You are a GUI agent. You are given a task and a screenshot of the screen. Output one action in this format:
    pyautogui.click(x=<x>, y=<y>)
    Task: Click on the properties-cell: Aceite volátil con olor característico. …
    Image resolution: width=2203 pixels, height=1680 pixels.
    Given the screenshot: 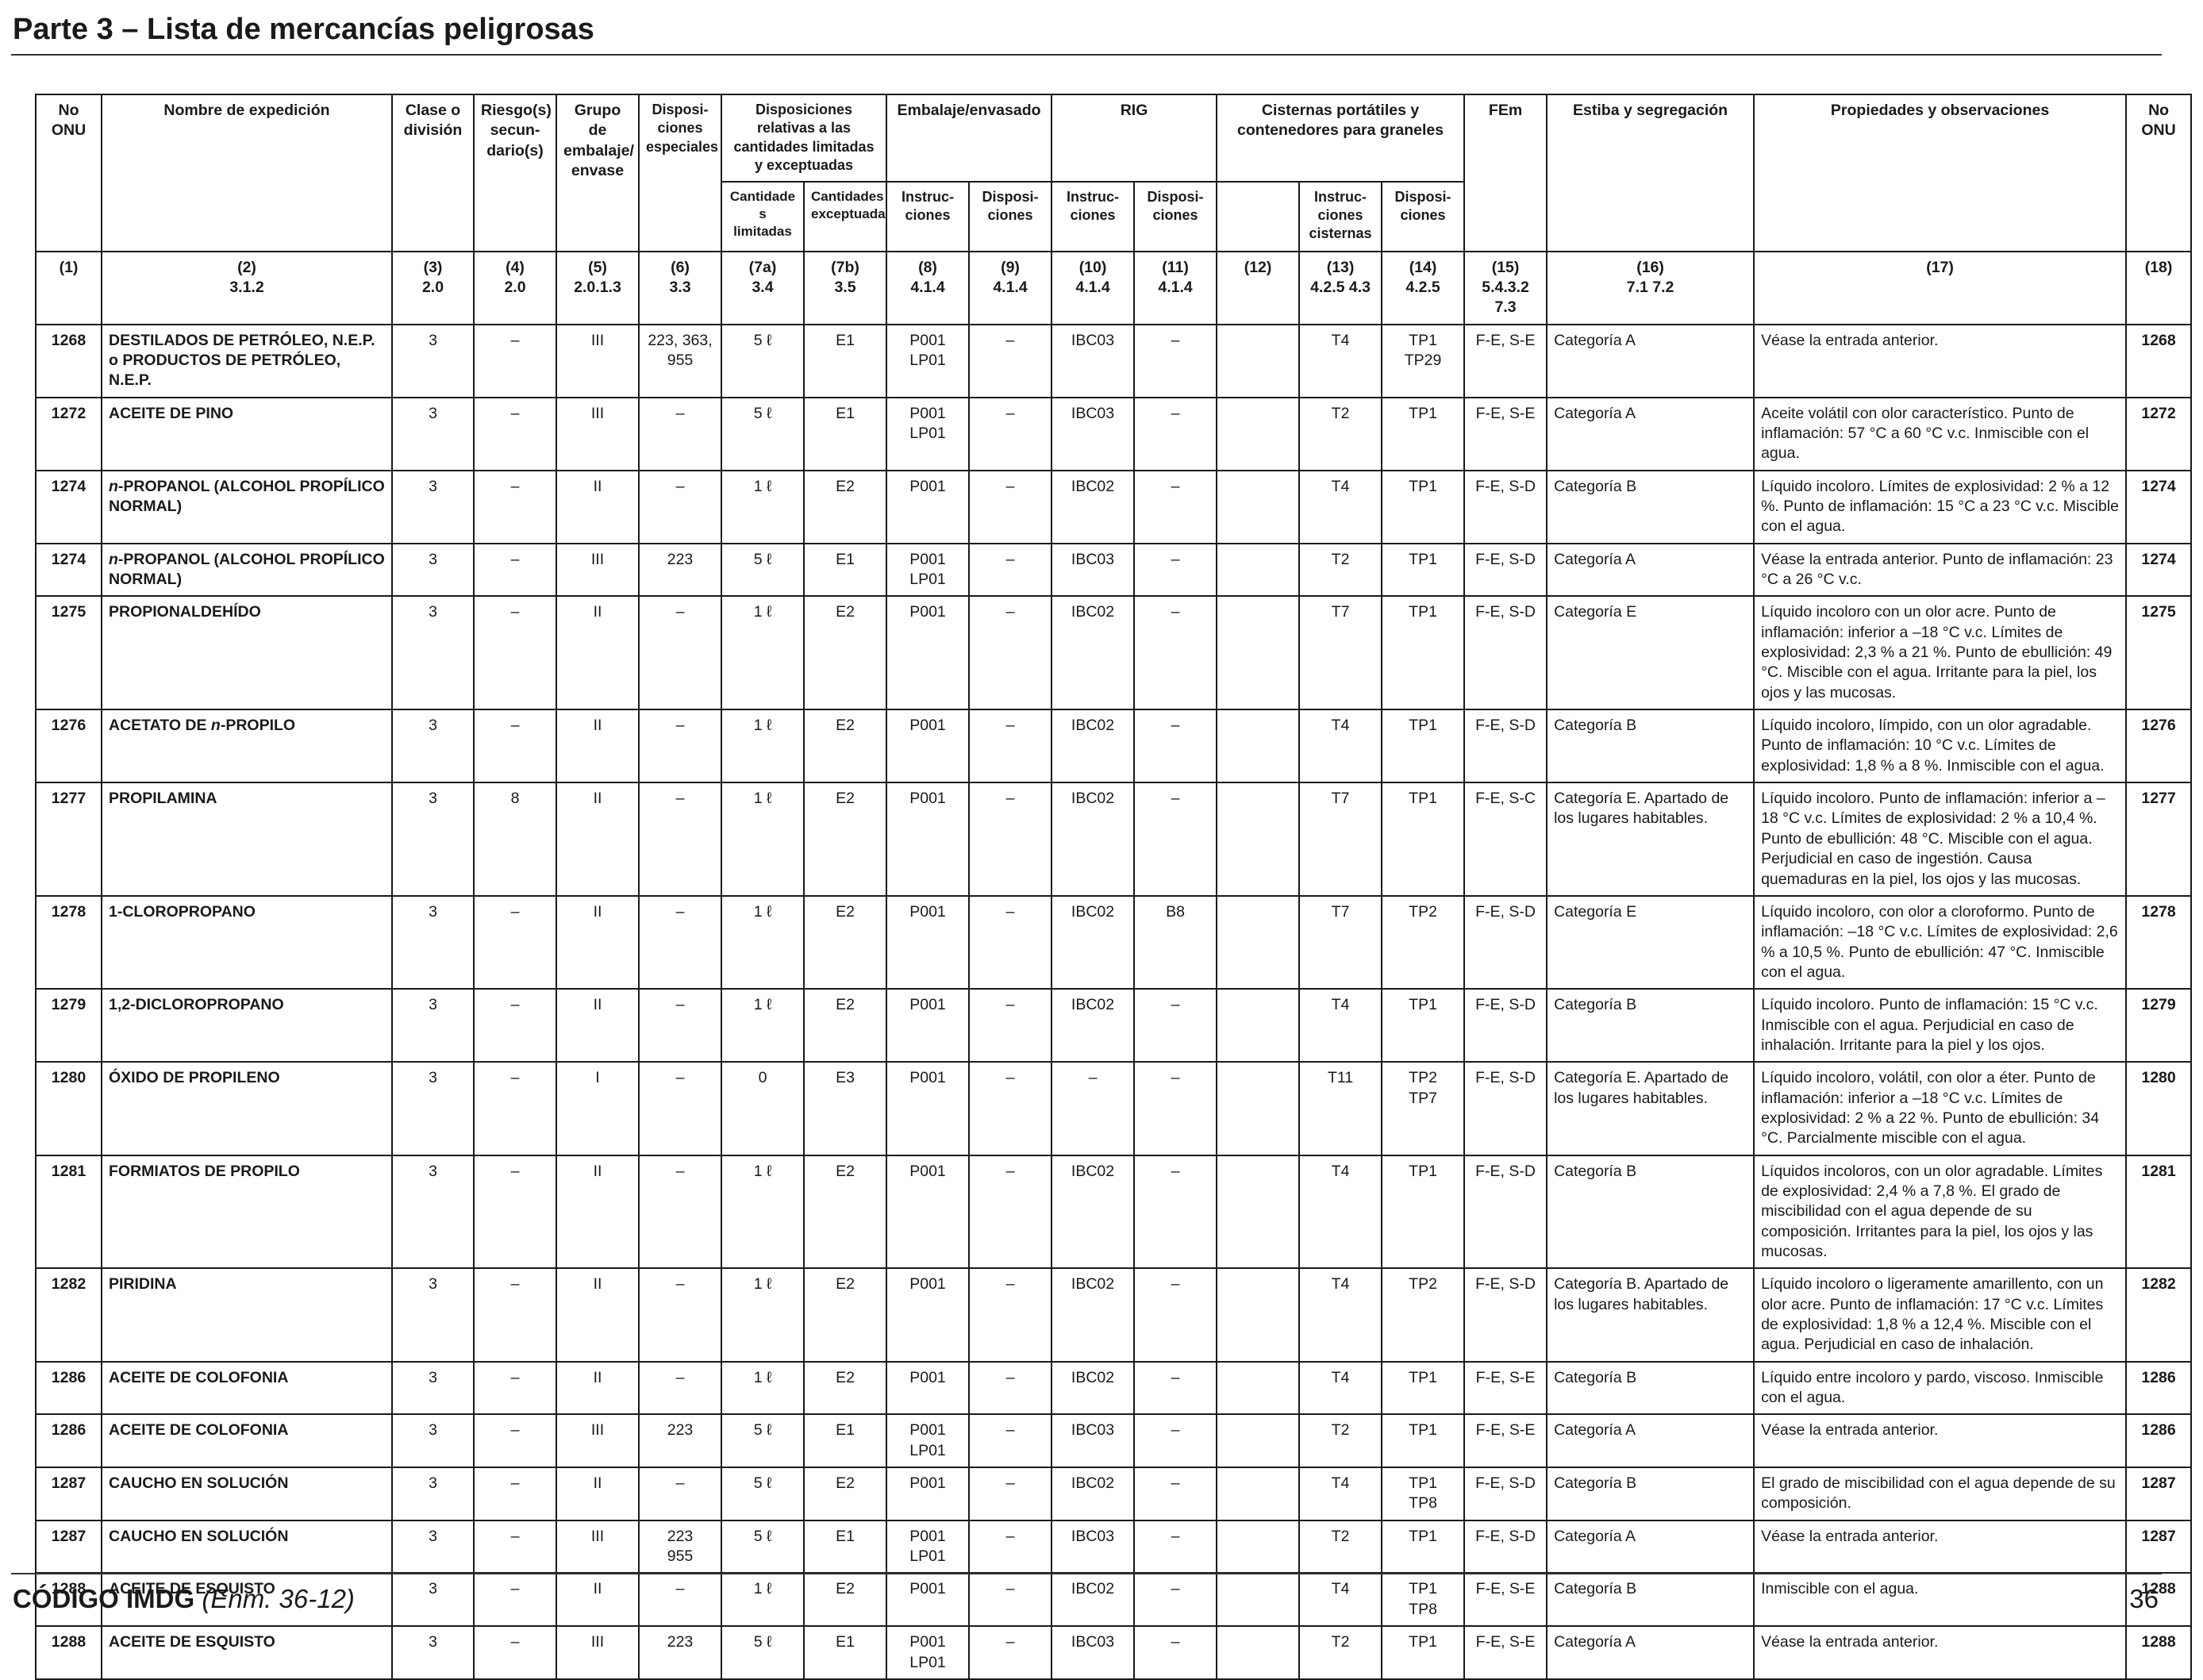 What is the action you would take?
    pyautogui.click(x=1940, y=433)
    